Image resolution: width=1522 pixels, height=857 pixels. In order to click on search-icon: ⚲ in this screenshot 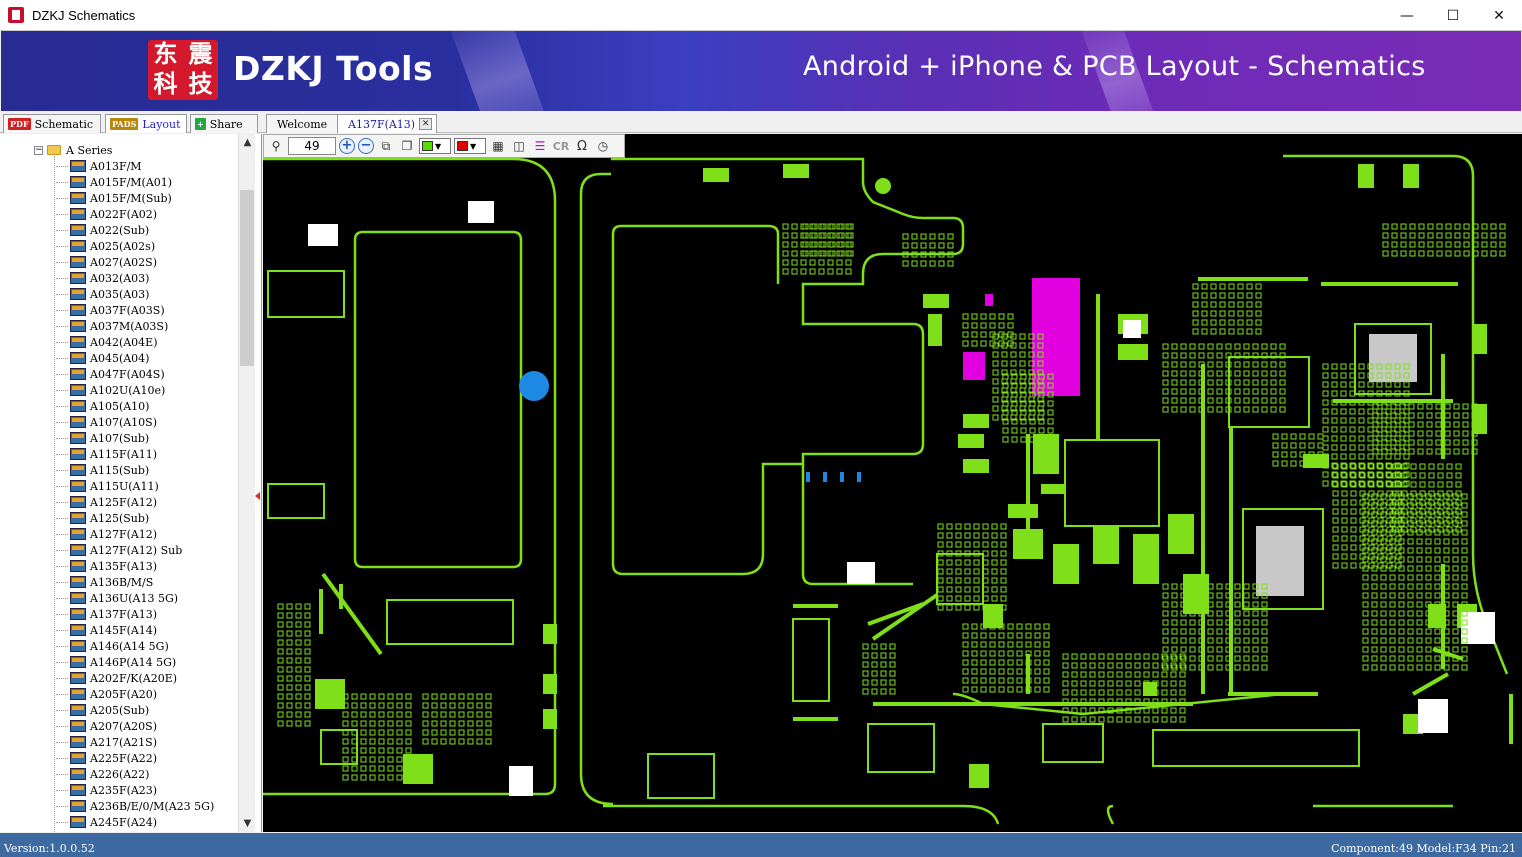, I will do `click(276, 146)`.